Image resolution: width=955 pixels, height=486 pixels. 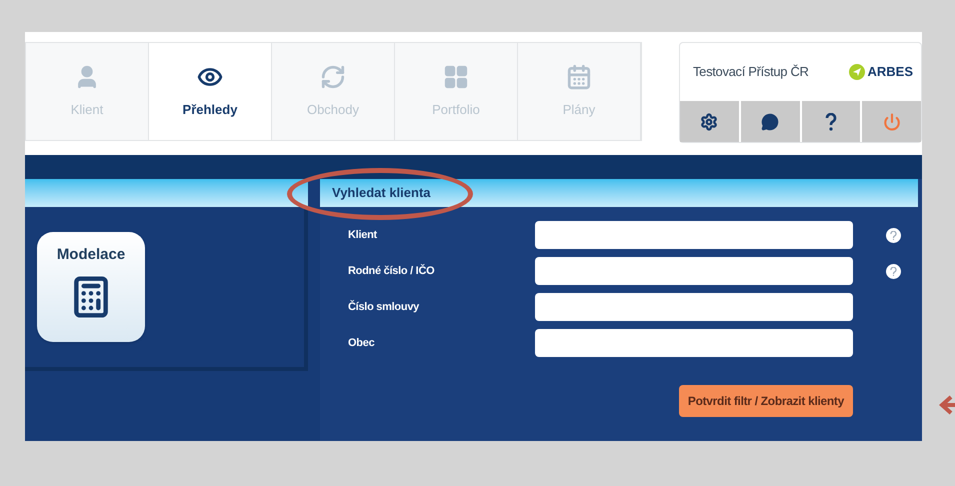 I want to click on settings-icon, so click(x=709, y=121).